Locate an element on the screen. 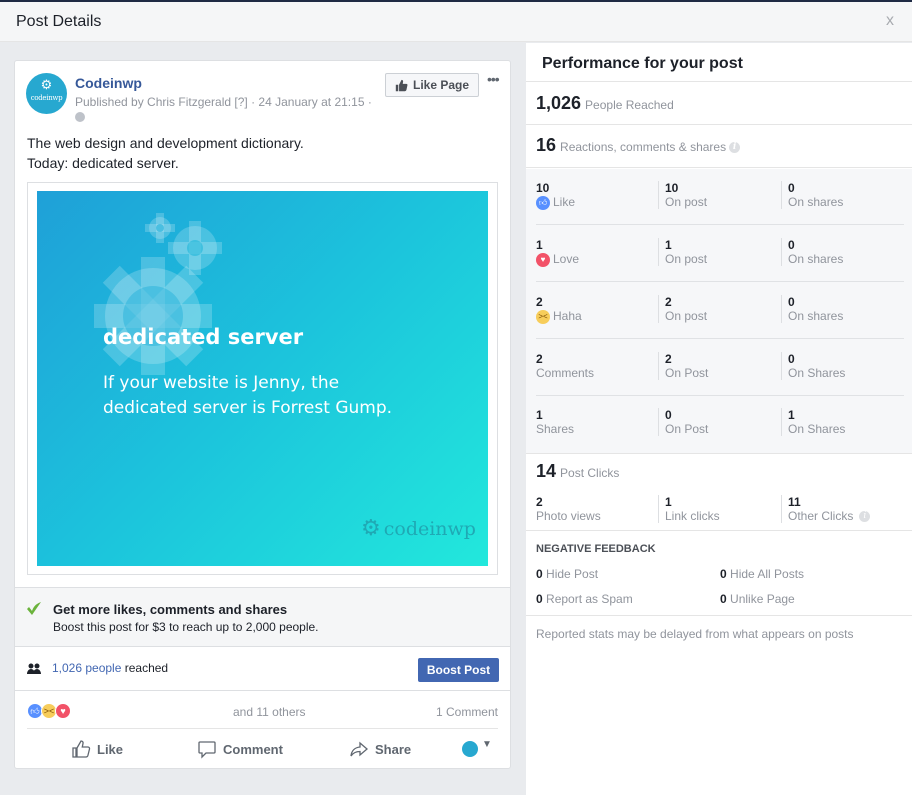 The height and width of the screenshot is (795, 912). page-avatar-selector is located at coordinates (470, 749).